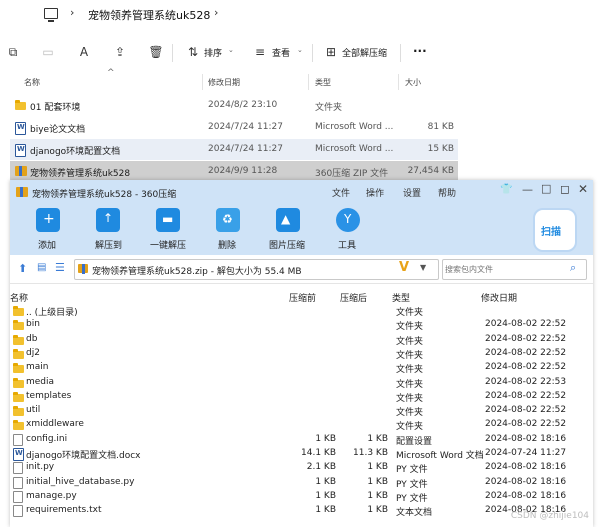 This screenshot has width=600, height=527. I want to click on column-size-before: 压缩前, so click(302, 297).